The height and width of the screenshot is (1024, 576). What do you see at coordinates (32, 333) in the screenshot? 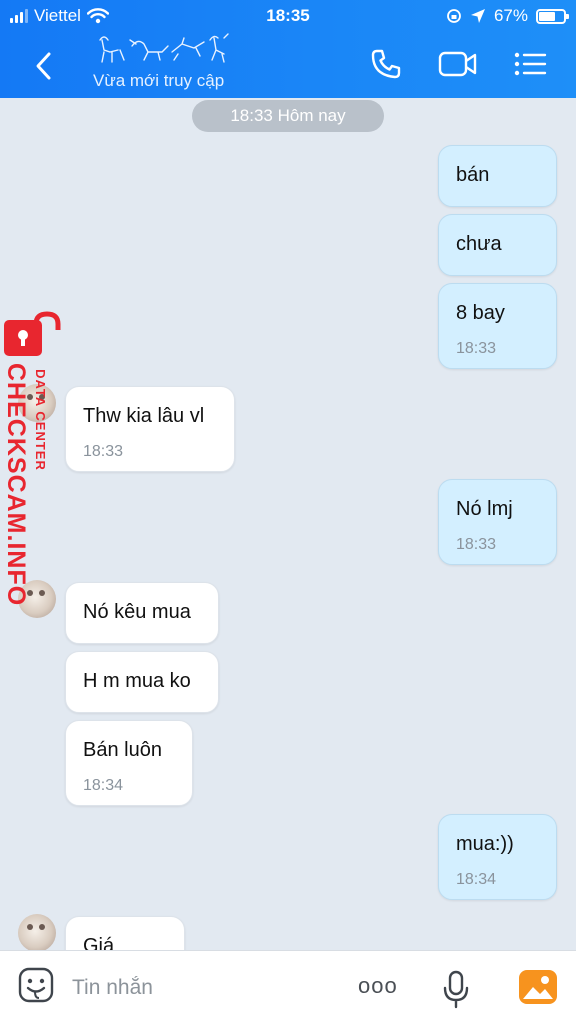
I see `watermark-lock-icon` at bounding box center [32, 333].